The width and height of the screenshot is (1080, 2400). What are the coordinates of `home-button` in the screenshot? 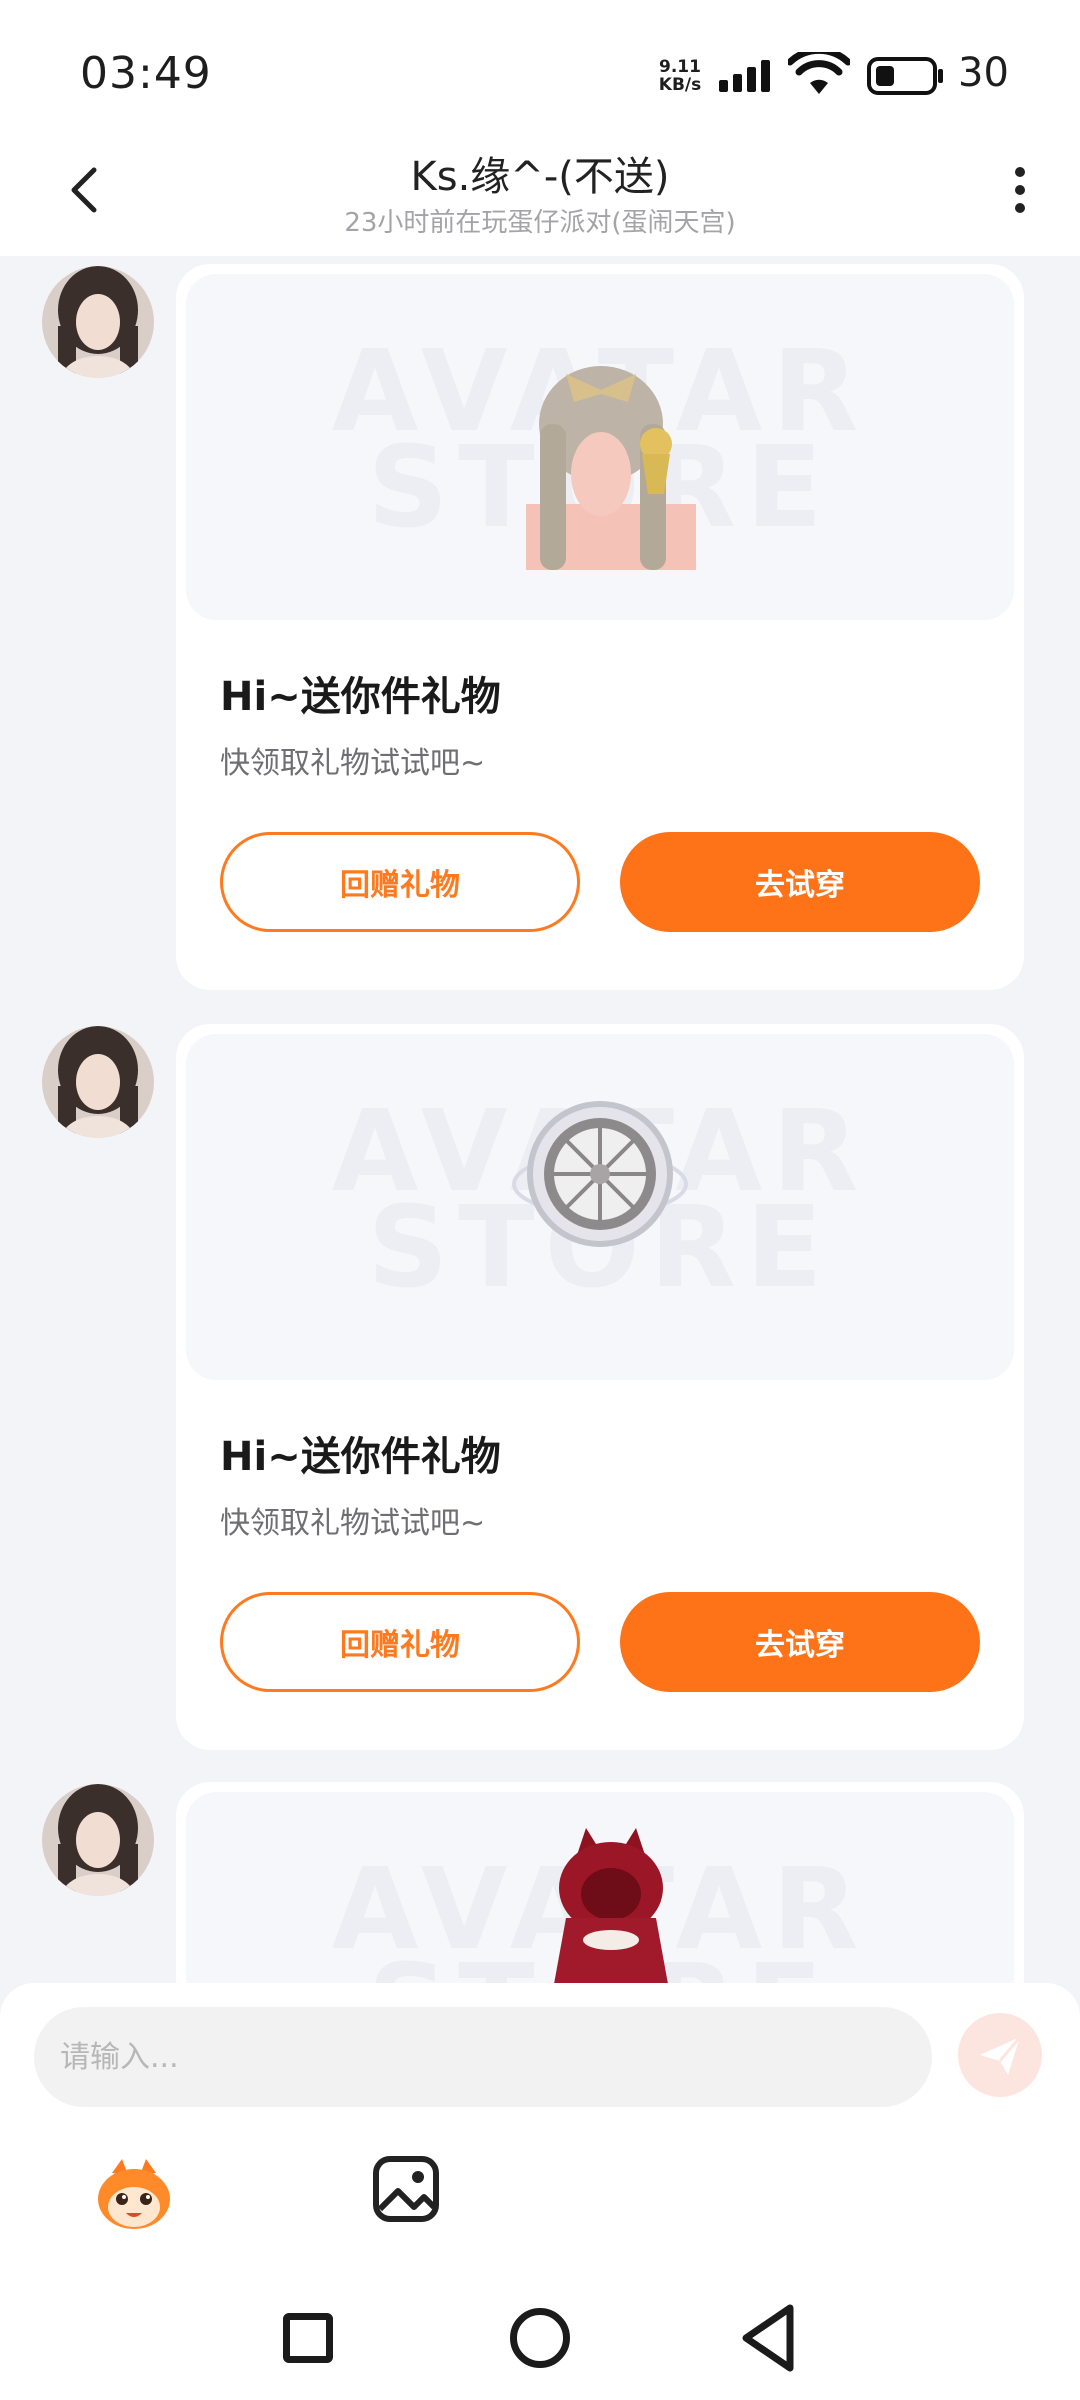 It's located at (540, 2338).